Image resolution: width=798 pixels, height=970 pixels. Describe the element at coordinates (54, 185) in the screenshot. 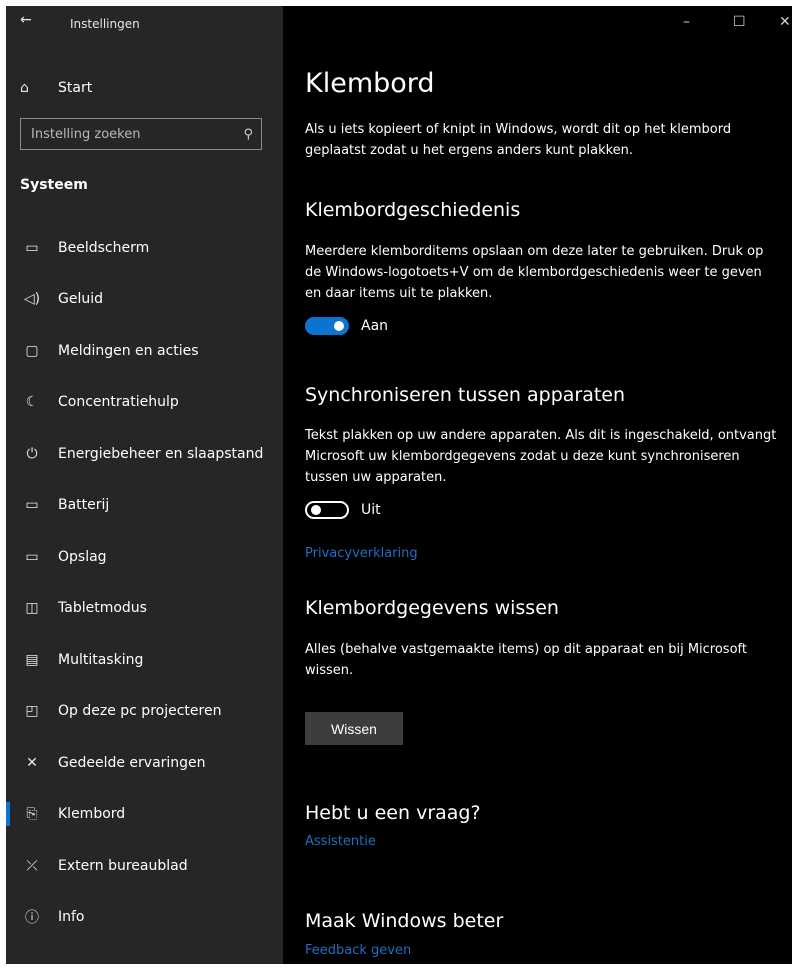

I see `section-title: Systeem` at that location.